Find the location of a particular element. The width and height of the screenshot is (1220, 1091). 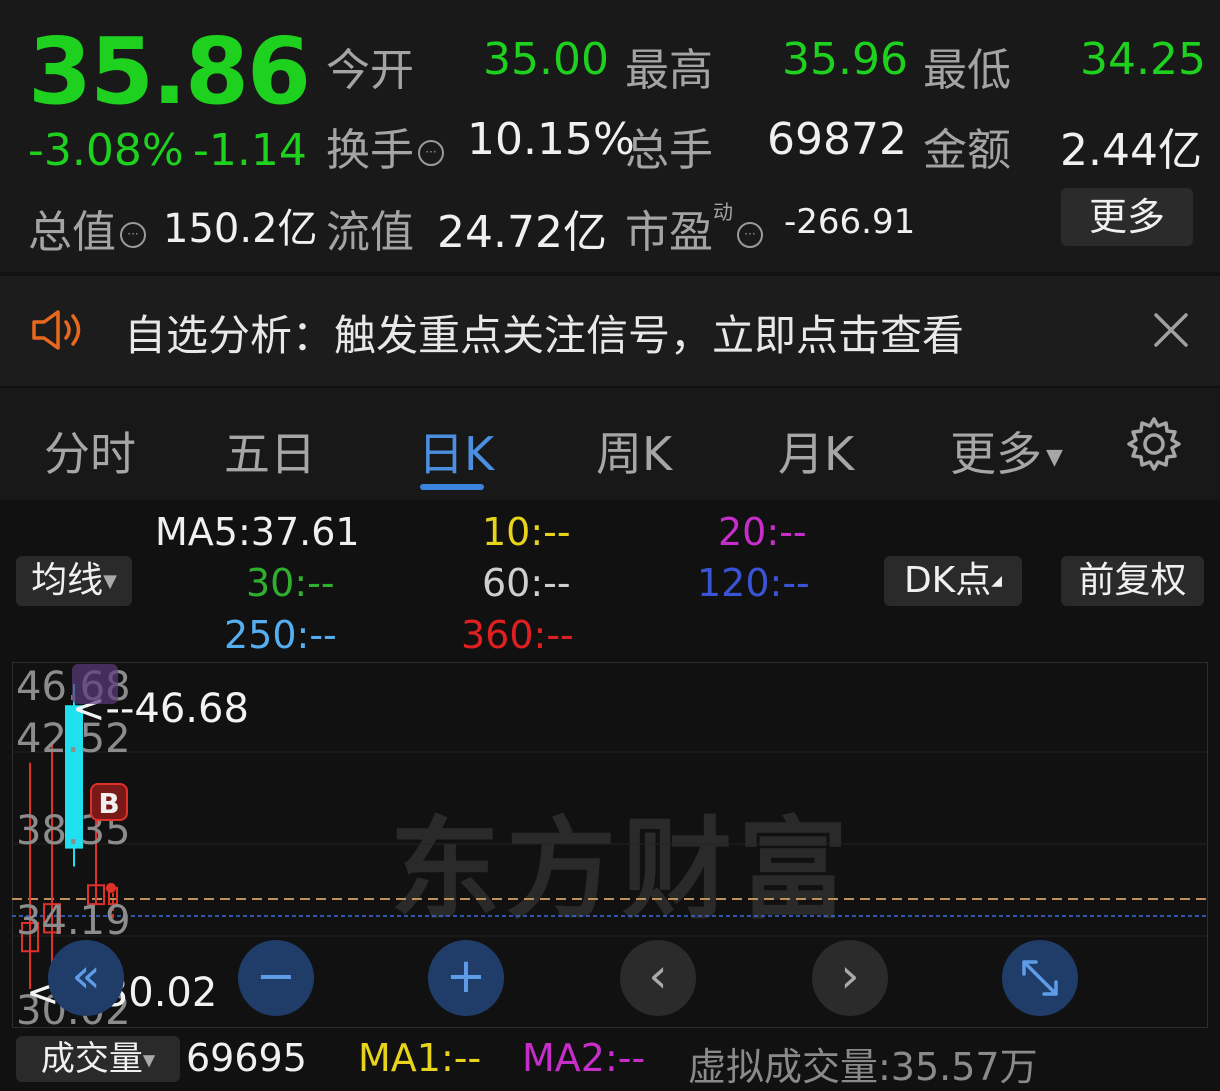

ma-selector-label: 均线 is located at coordinates (67, 580).